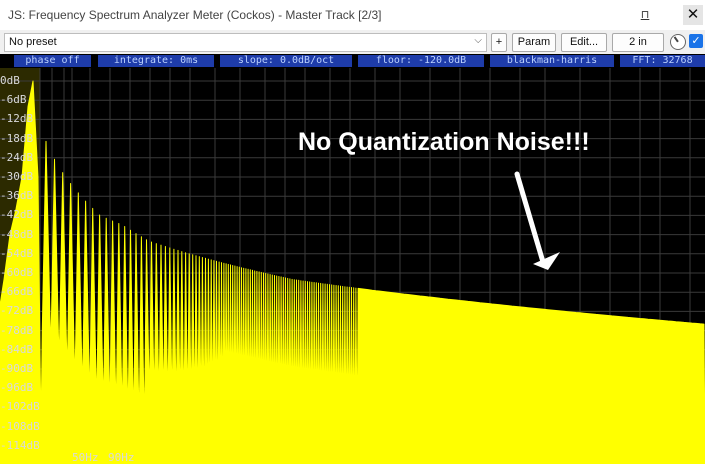 This screenshot has width=705, height=464. What do you see at coordinates (245, 42) in the screenshot?
I see `preset-dropdown: No preset ⌵` at bounding box center [245, 42].